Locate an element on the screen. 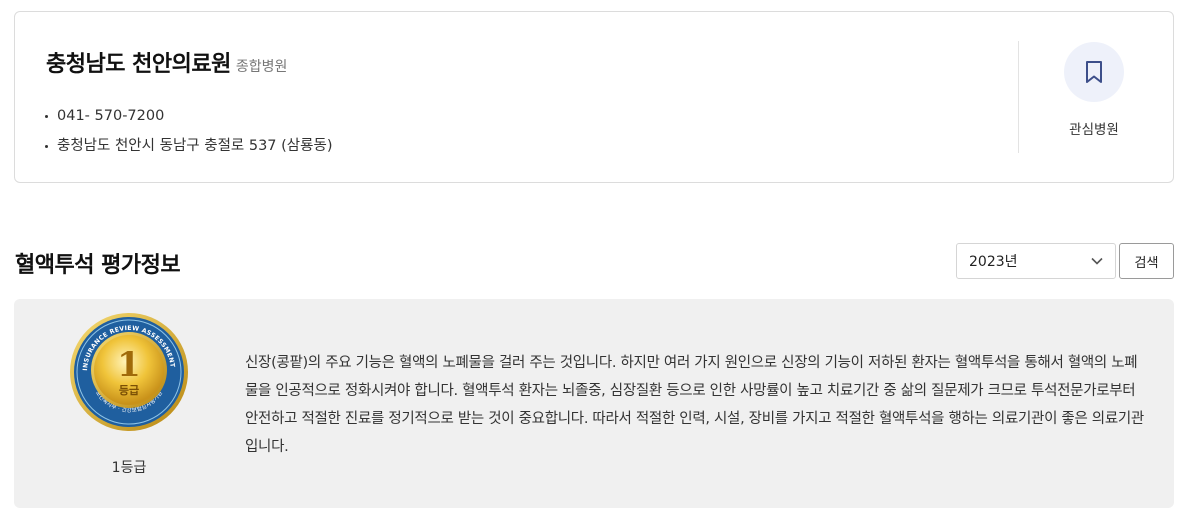  favorite-hospital-button: 관심병원 is located at coordinates (1094, 90).